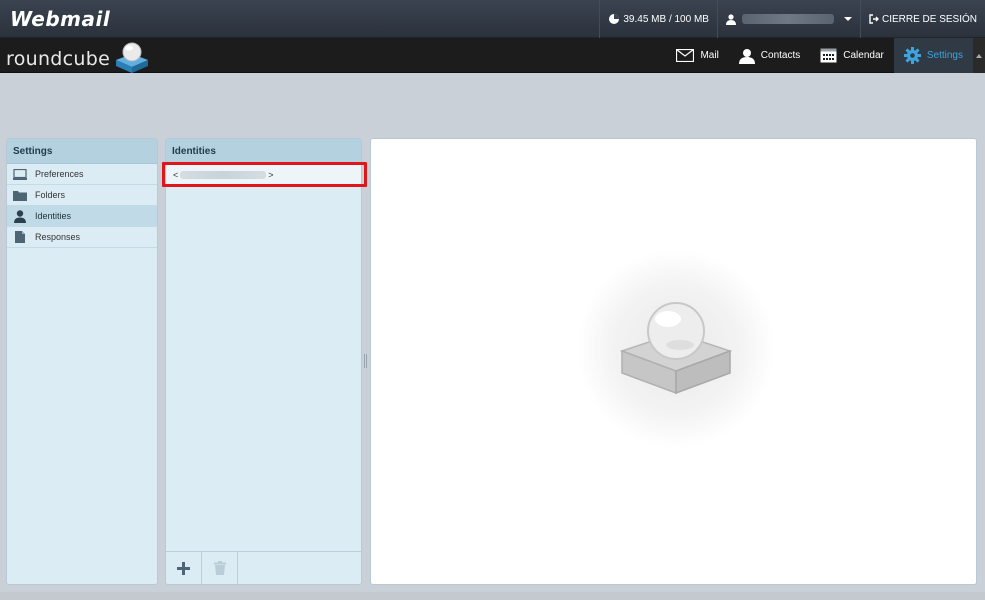 Image resolution: width=985 pixels, height=600 pixels. I want to click on gear-icon, so click(912, 55).